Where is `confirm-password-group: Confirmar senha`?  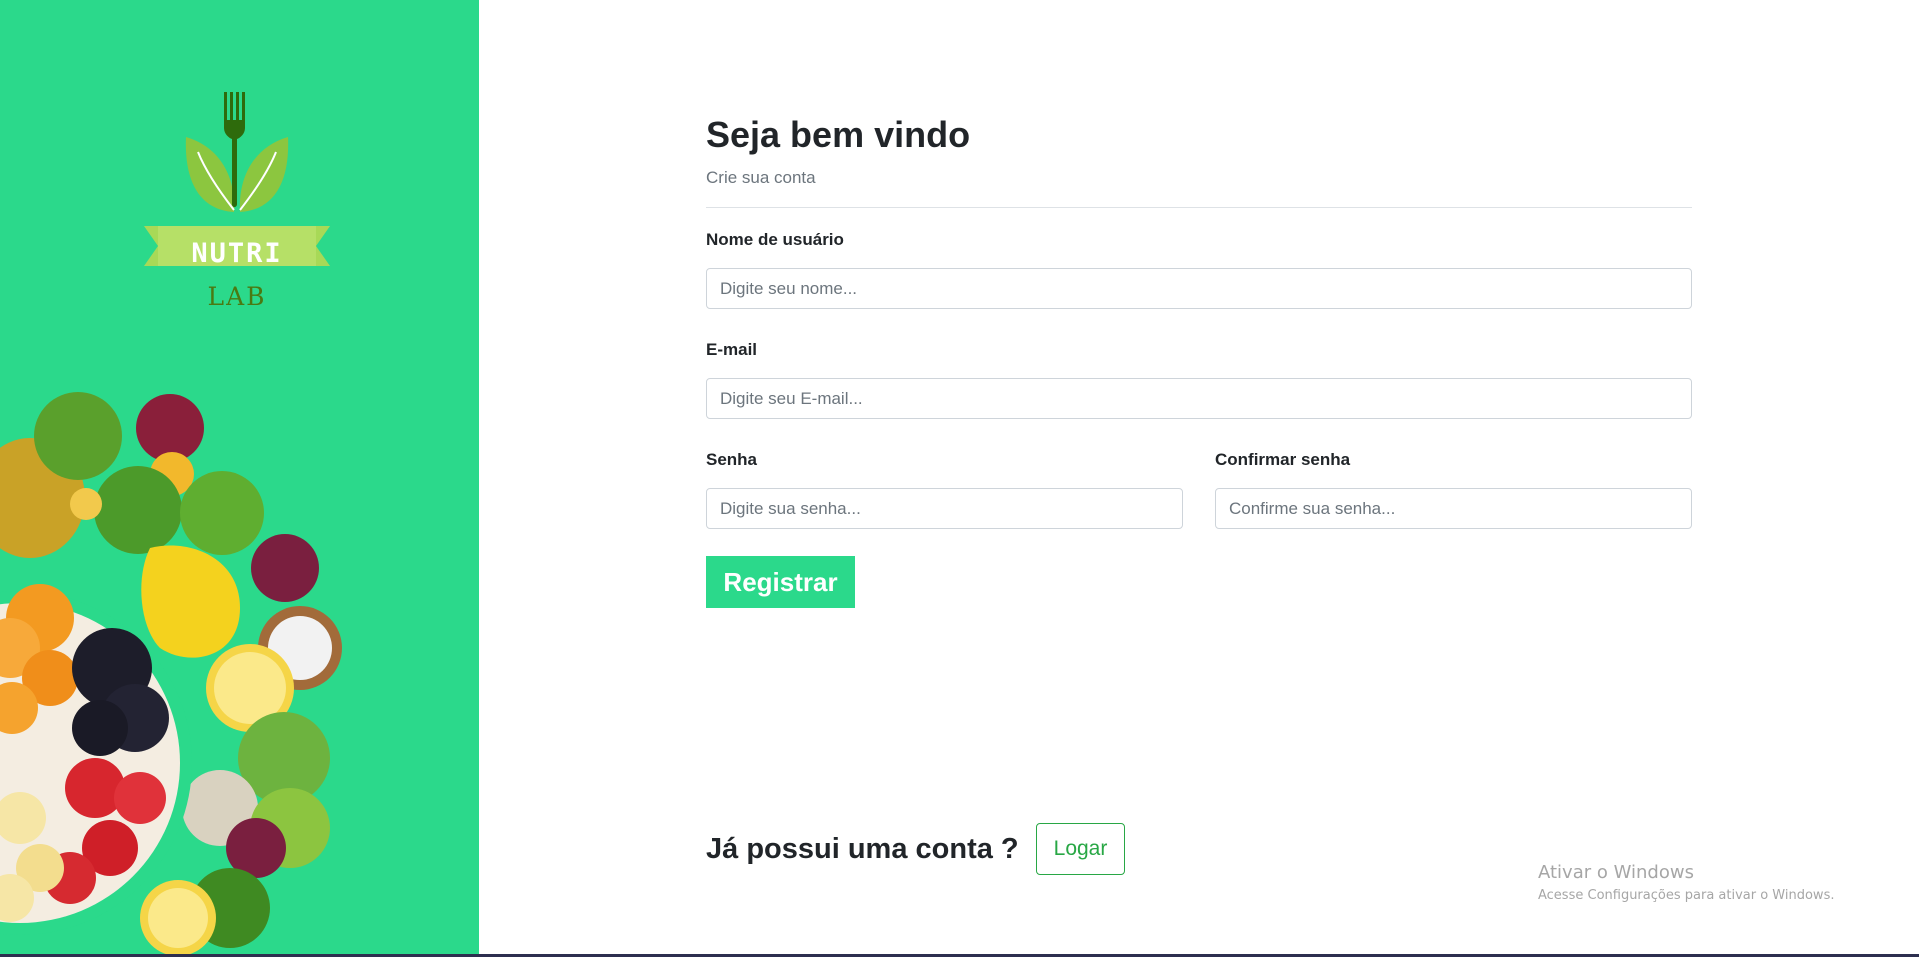 confirm-password-group: Confirmar senha is located at coordinates (1453, 489).